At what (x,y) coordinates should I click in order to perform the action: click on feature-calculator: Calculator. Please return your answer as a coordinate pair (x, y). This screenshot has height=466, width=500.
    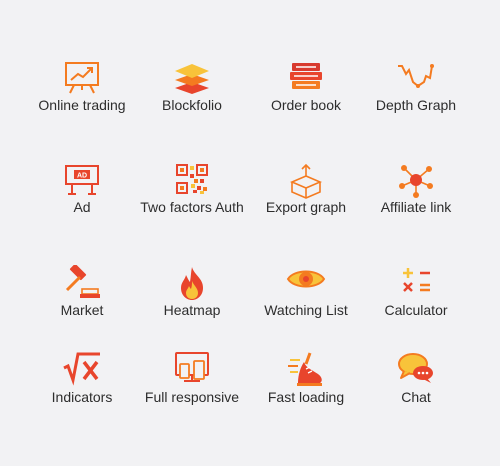
    Looking at the image, I should click on (416, 302).